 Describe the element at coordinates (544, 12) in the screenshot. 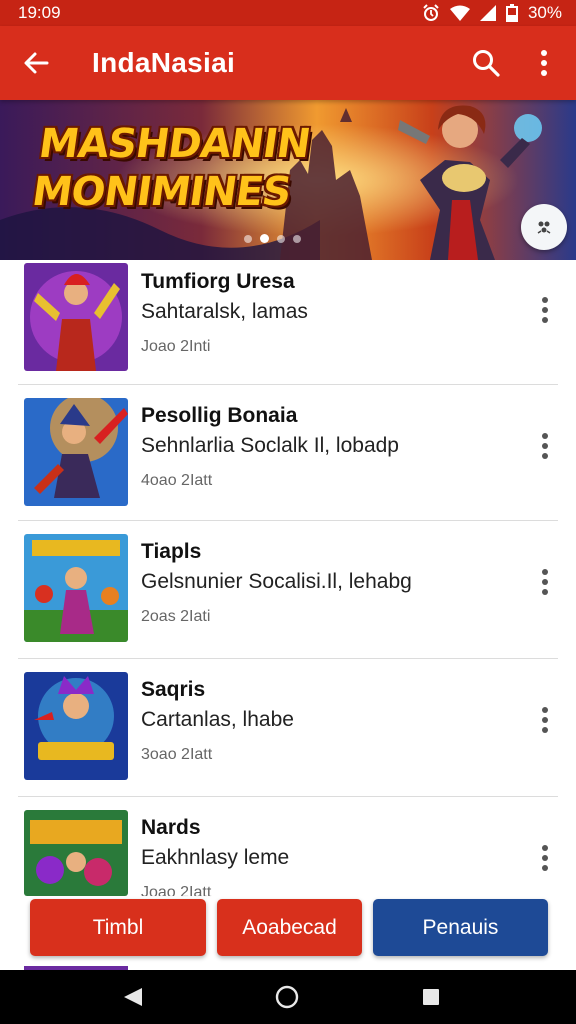

I see `battery-percent: 30%` at that location.